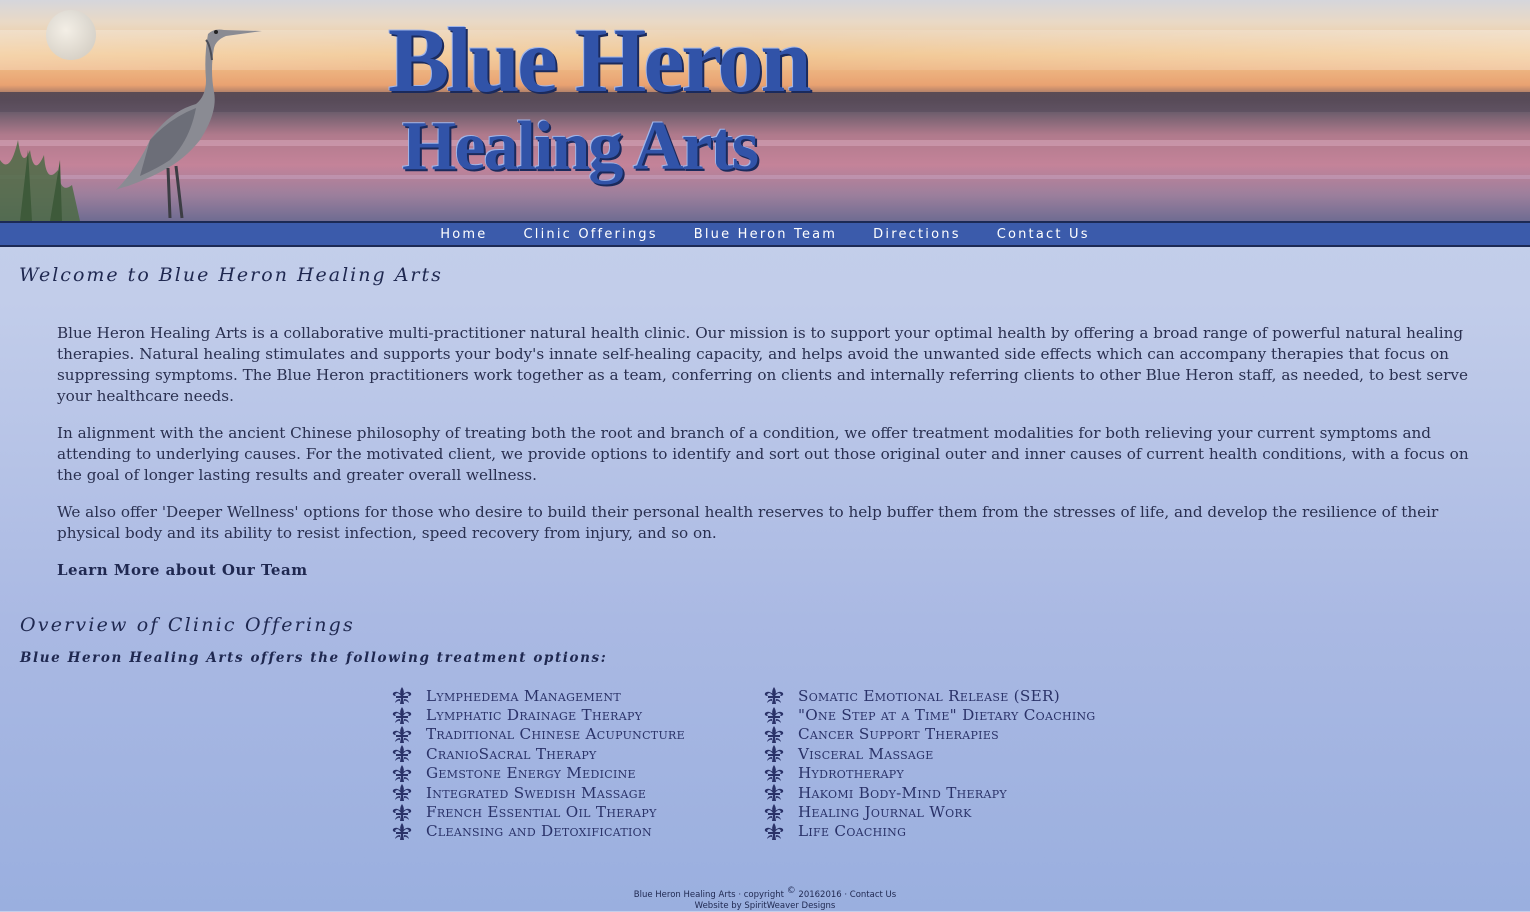 This screenshot has height=912, width=1530. I want to click on offering-label: "One Step at a Time" Dietary Coaching, so click(947, 715).